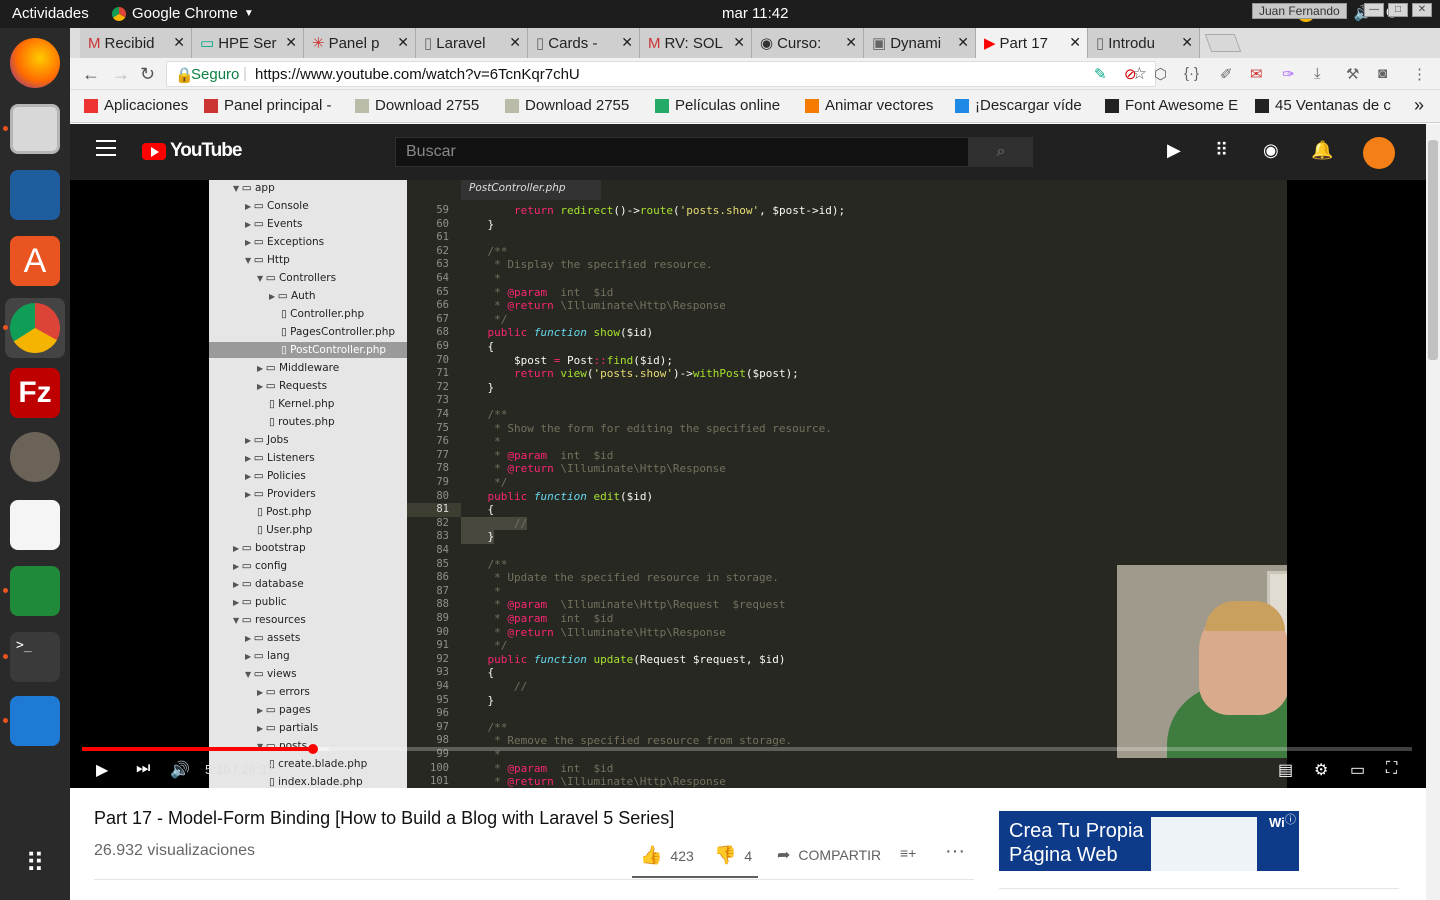  What do you see at coordinates (35, 393) in the screenshot?
I see `filezilla-icon: Fz` at bounding box center [35, 393].